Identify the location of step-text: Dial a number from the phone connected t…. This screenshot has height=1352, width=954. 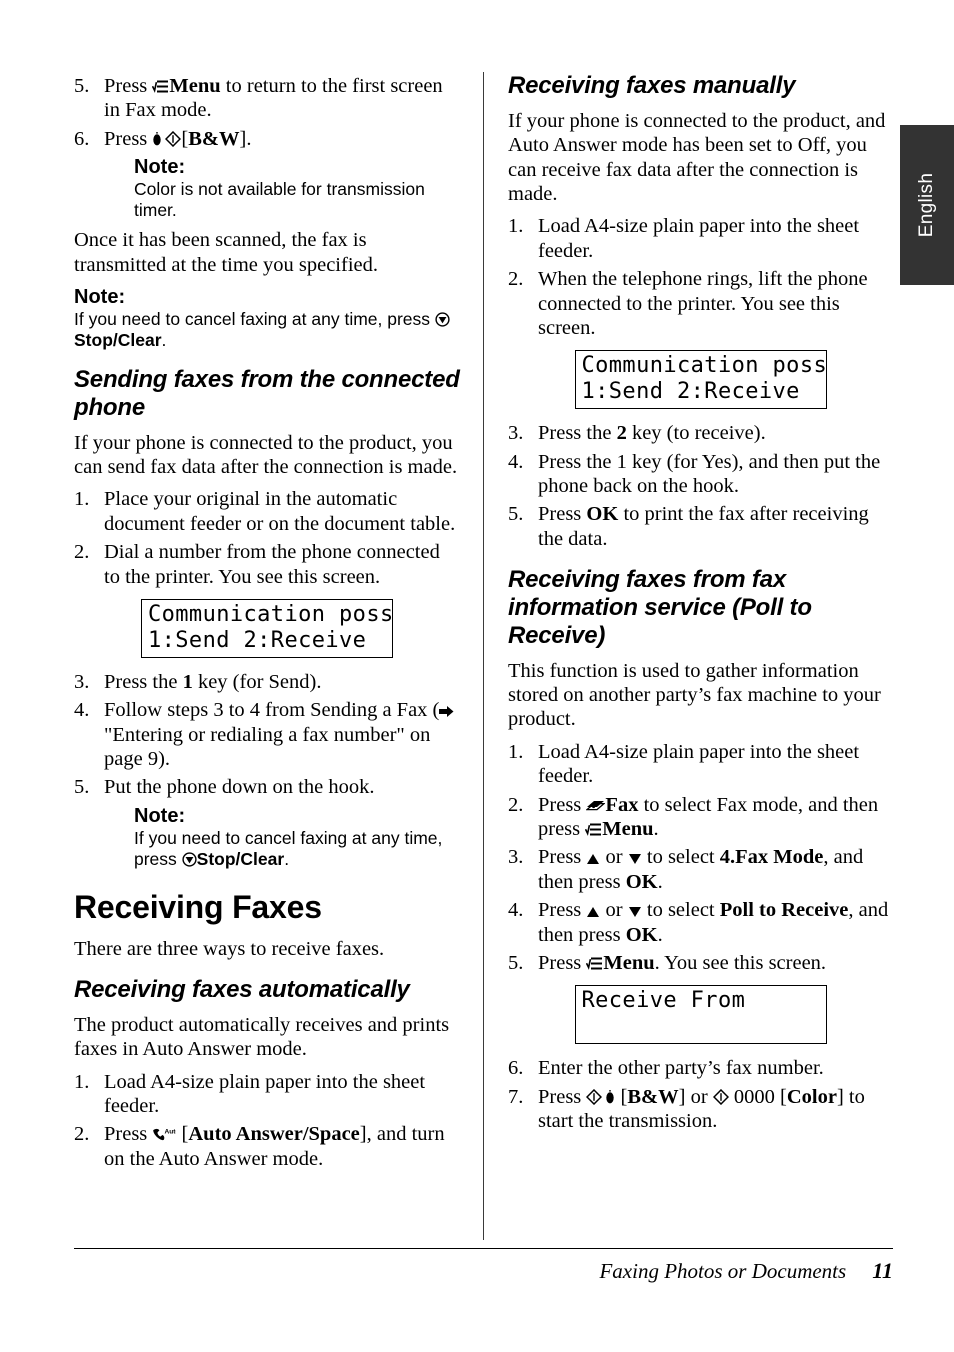
(272, 564).